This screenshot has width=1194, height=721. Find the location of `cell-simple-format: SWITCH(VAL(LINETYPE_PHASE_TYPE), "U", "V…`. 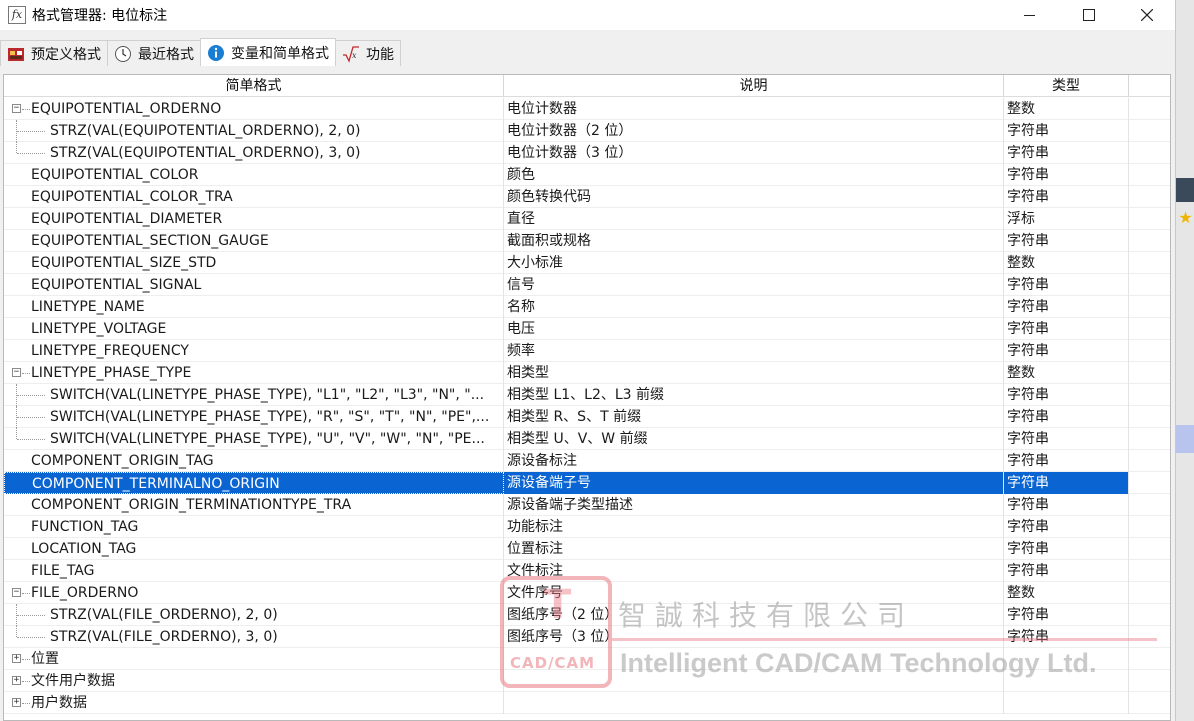

cell-simple-format: SWITCH(VAL(LINETYPE_PHASE_TYPE), "U", "V… is located at coordinates (254, 439).